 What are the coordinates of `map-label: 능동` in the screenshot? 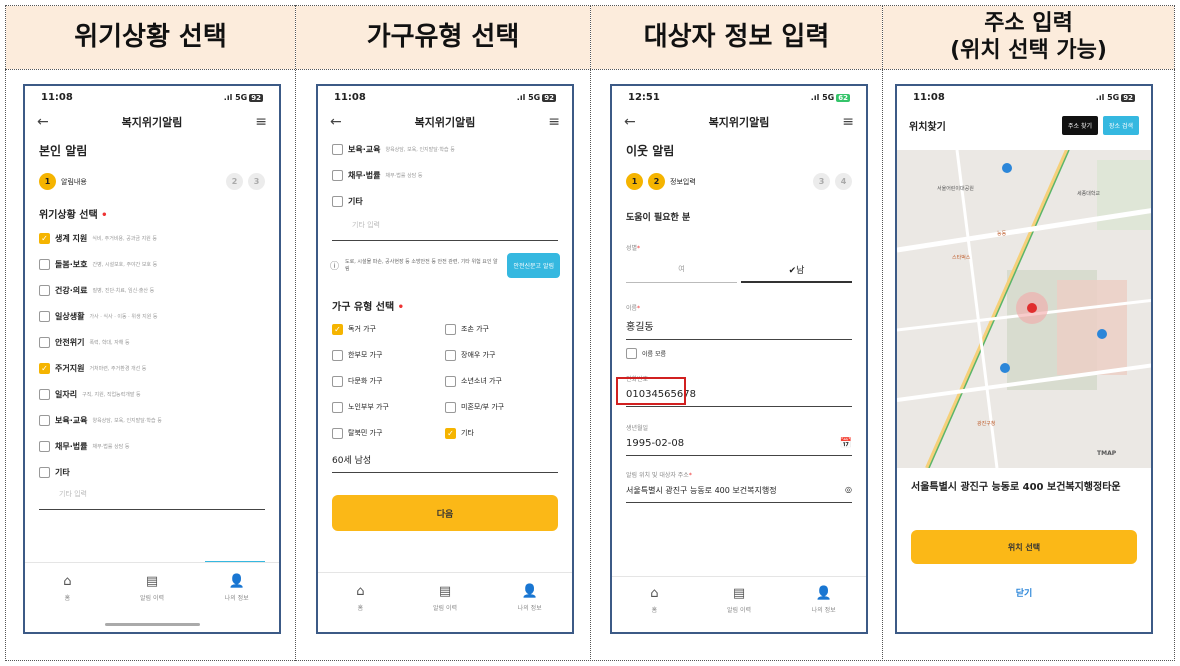 It's located at (1002, 234).